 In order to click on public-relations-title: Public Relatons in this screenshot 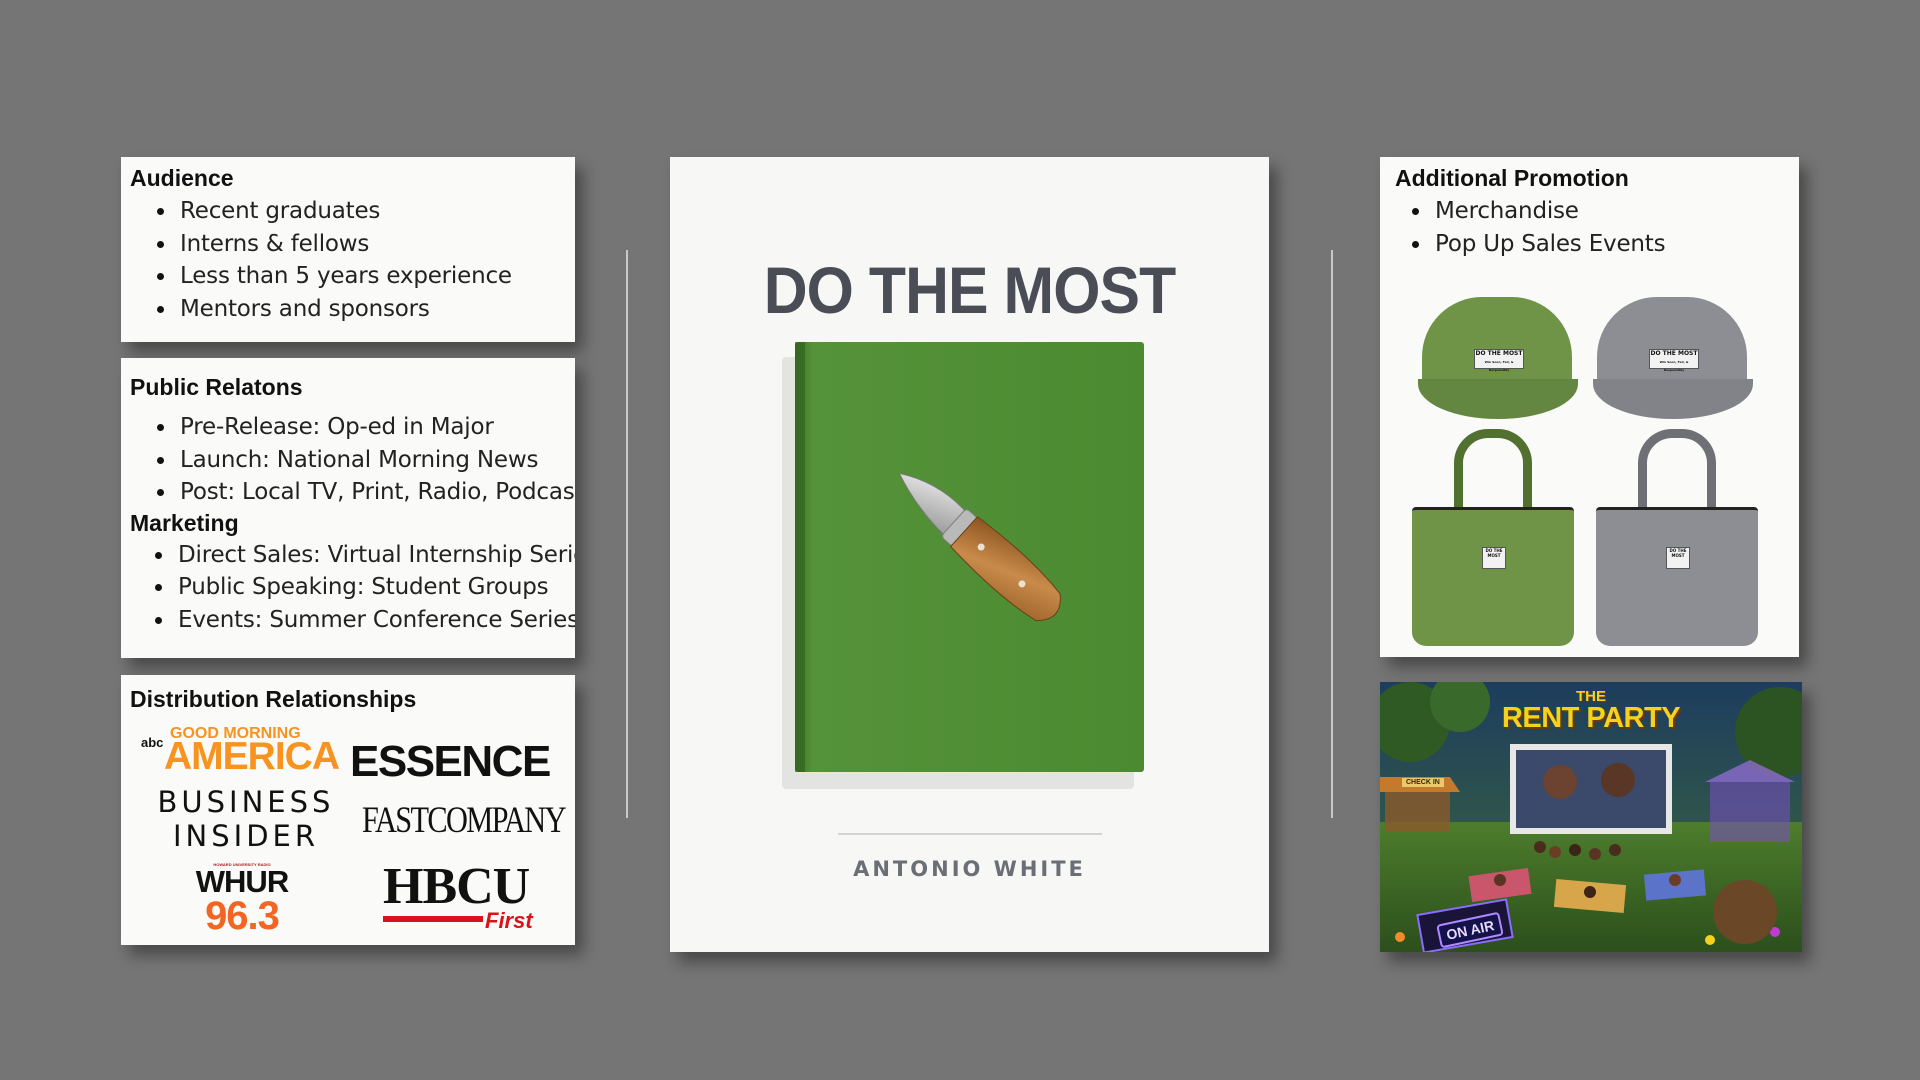, I will do `click(216, 387)`.